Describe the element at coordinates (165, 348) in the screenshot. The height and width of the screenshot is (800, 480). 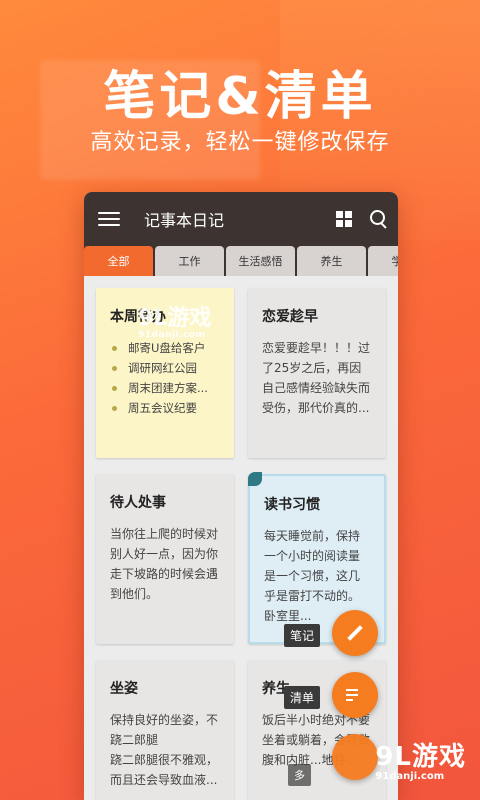
I see `checklist-item: 邮寄U盘给客户` at that location.